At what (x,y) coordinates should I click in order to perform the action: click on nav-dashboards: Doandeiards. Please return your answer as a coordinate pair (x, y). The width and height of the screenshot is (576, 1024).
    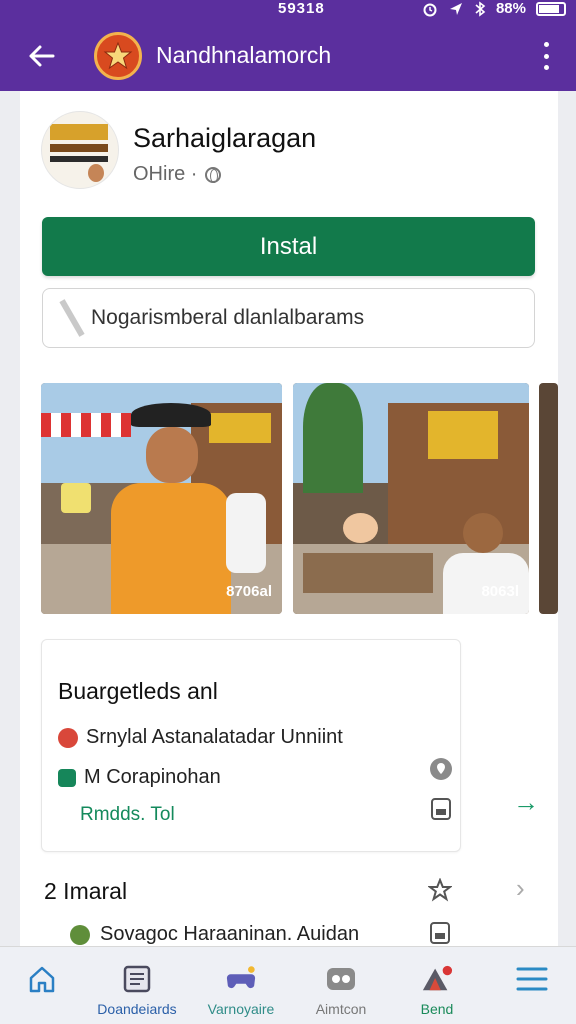
    Looking at the image, I should click on (137, 985).